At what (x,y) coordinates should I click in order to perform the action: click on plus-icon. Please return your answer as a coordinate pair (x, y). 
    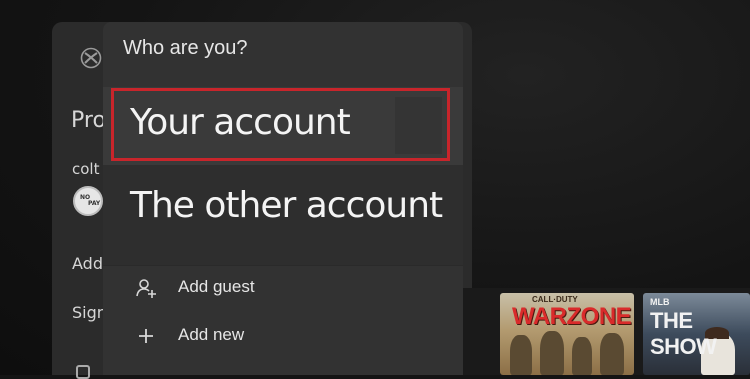
    Looking at the image, I should click on (146, 336).